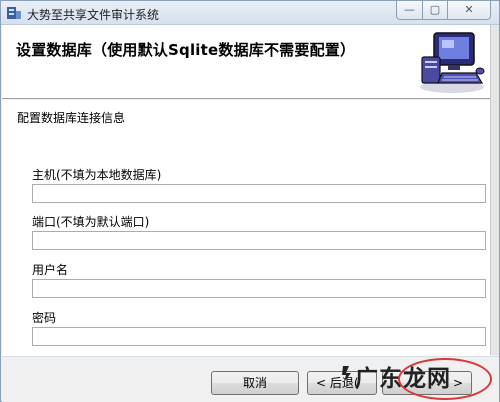 Image resolution: width=500 pixels, height=402 pixels. I want to click on window-title: 大势至共享文件审计系统, so click(93, 15).